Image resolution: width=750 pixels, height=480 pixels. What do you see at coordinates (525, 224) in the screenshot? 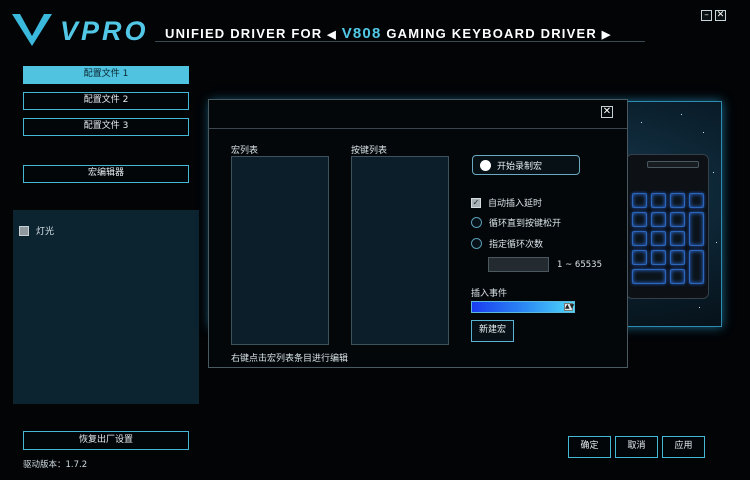
I see `loop-until-release-label: 循环直到按键松开` at bounding box center [525, 224].